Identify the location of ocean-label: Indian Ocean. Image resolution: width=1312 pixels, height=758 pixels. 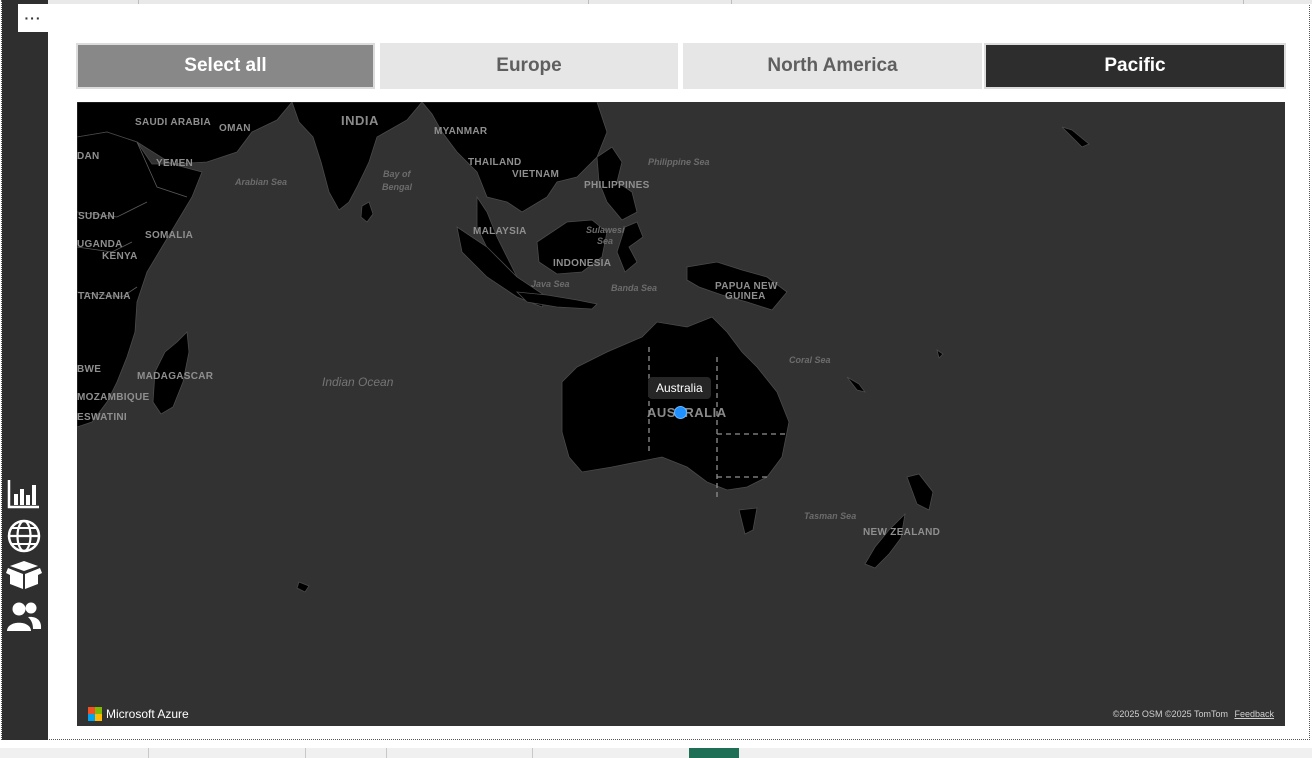
(358, 382).